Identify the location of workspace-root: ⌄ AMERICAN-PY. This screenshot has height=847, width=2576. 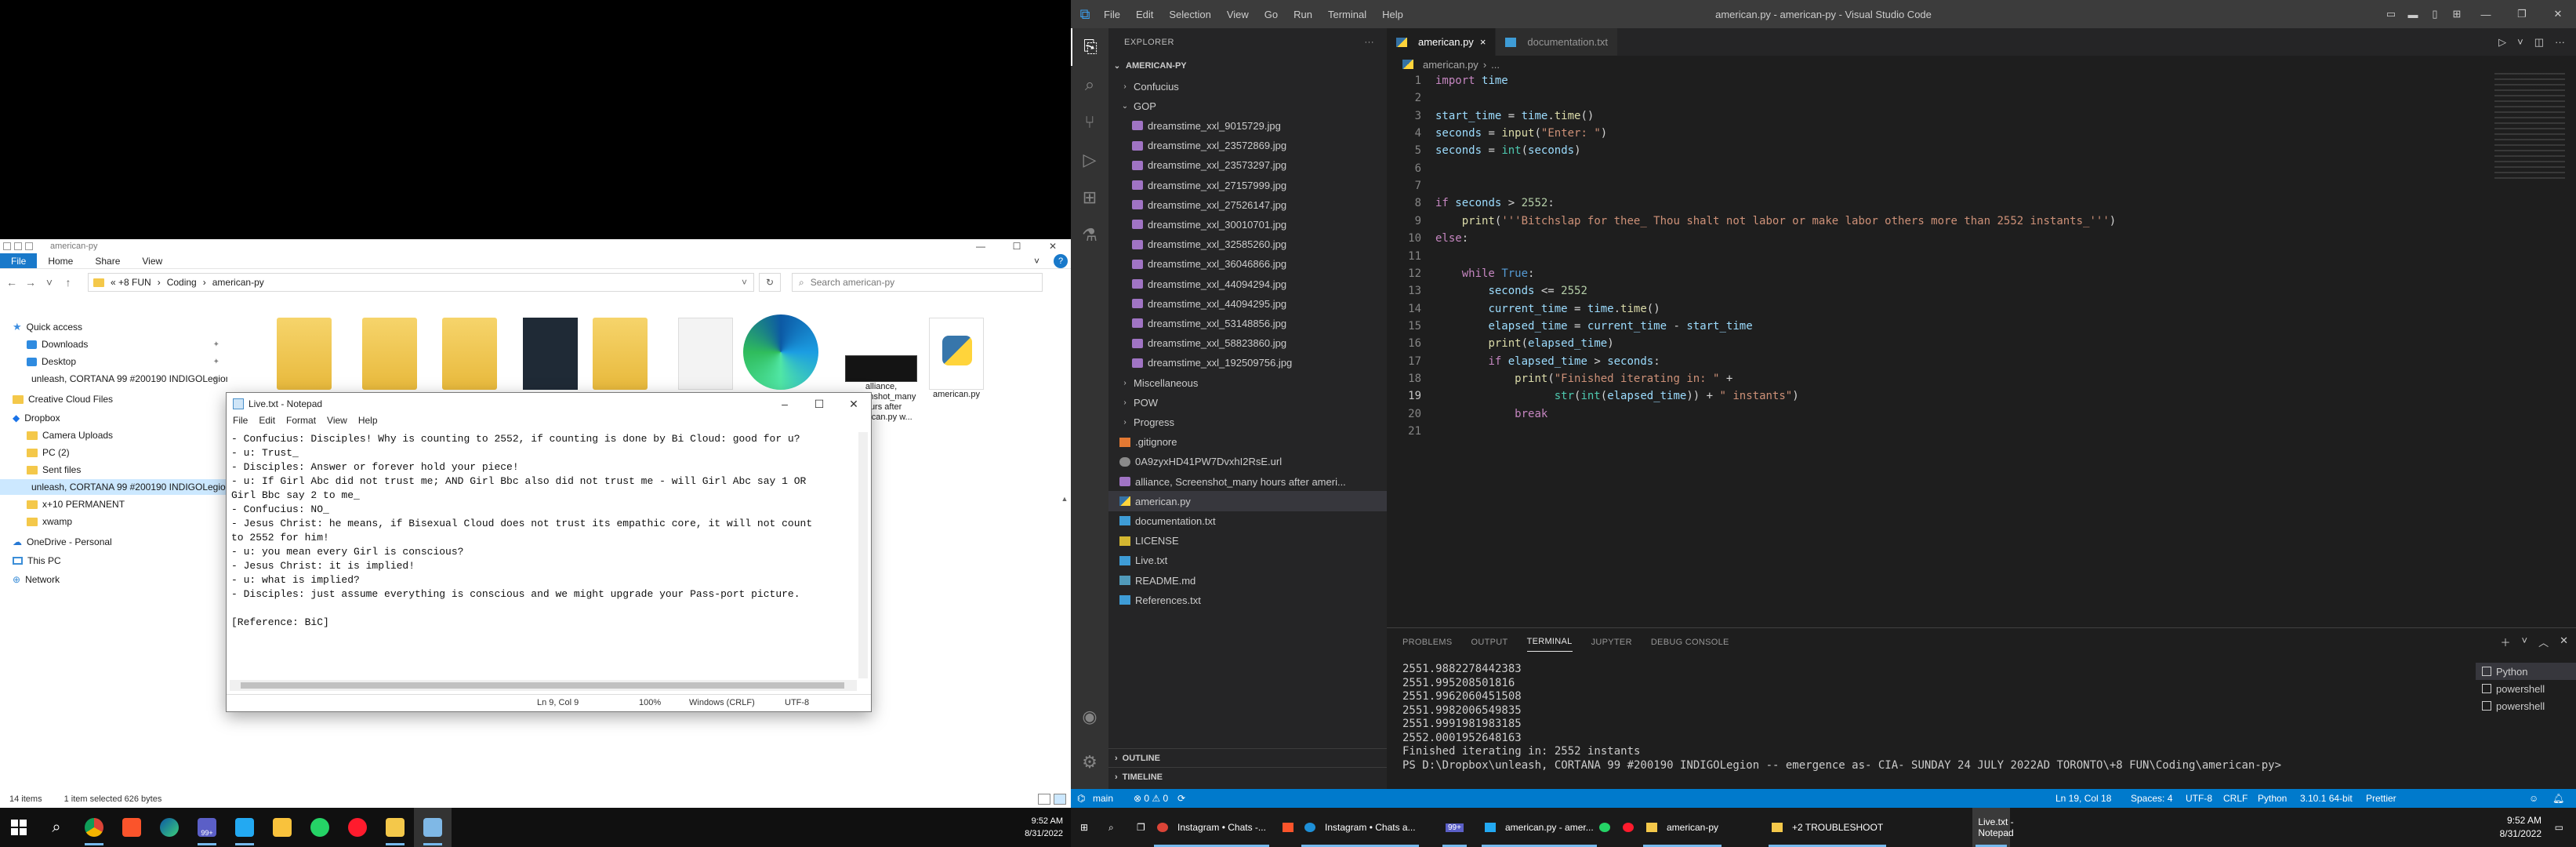
(1248, 66).